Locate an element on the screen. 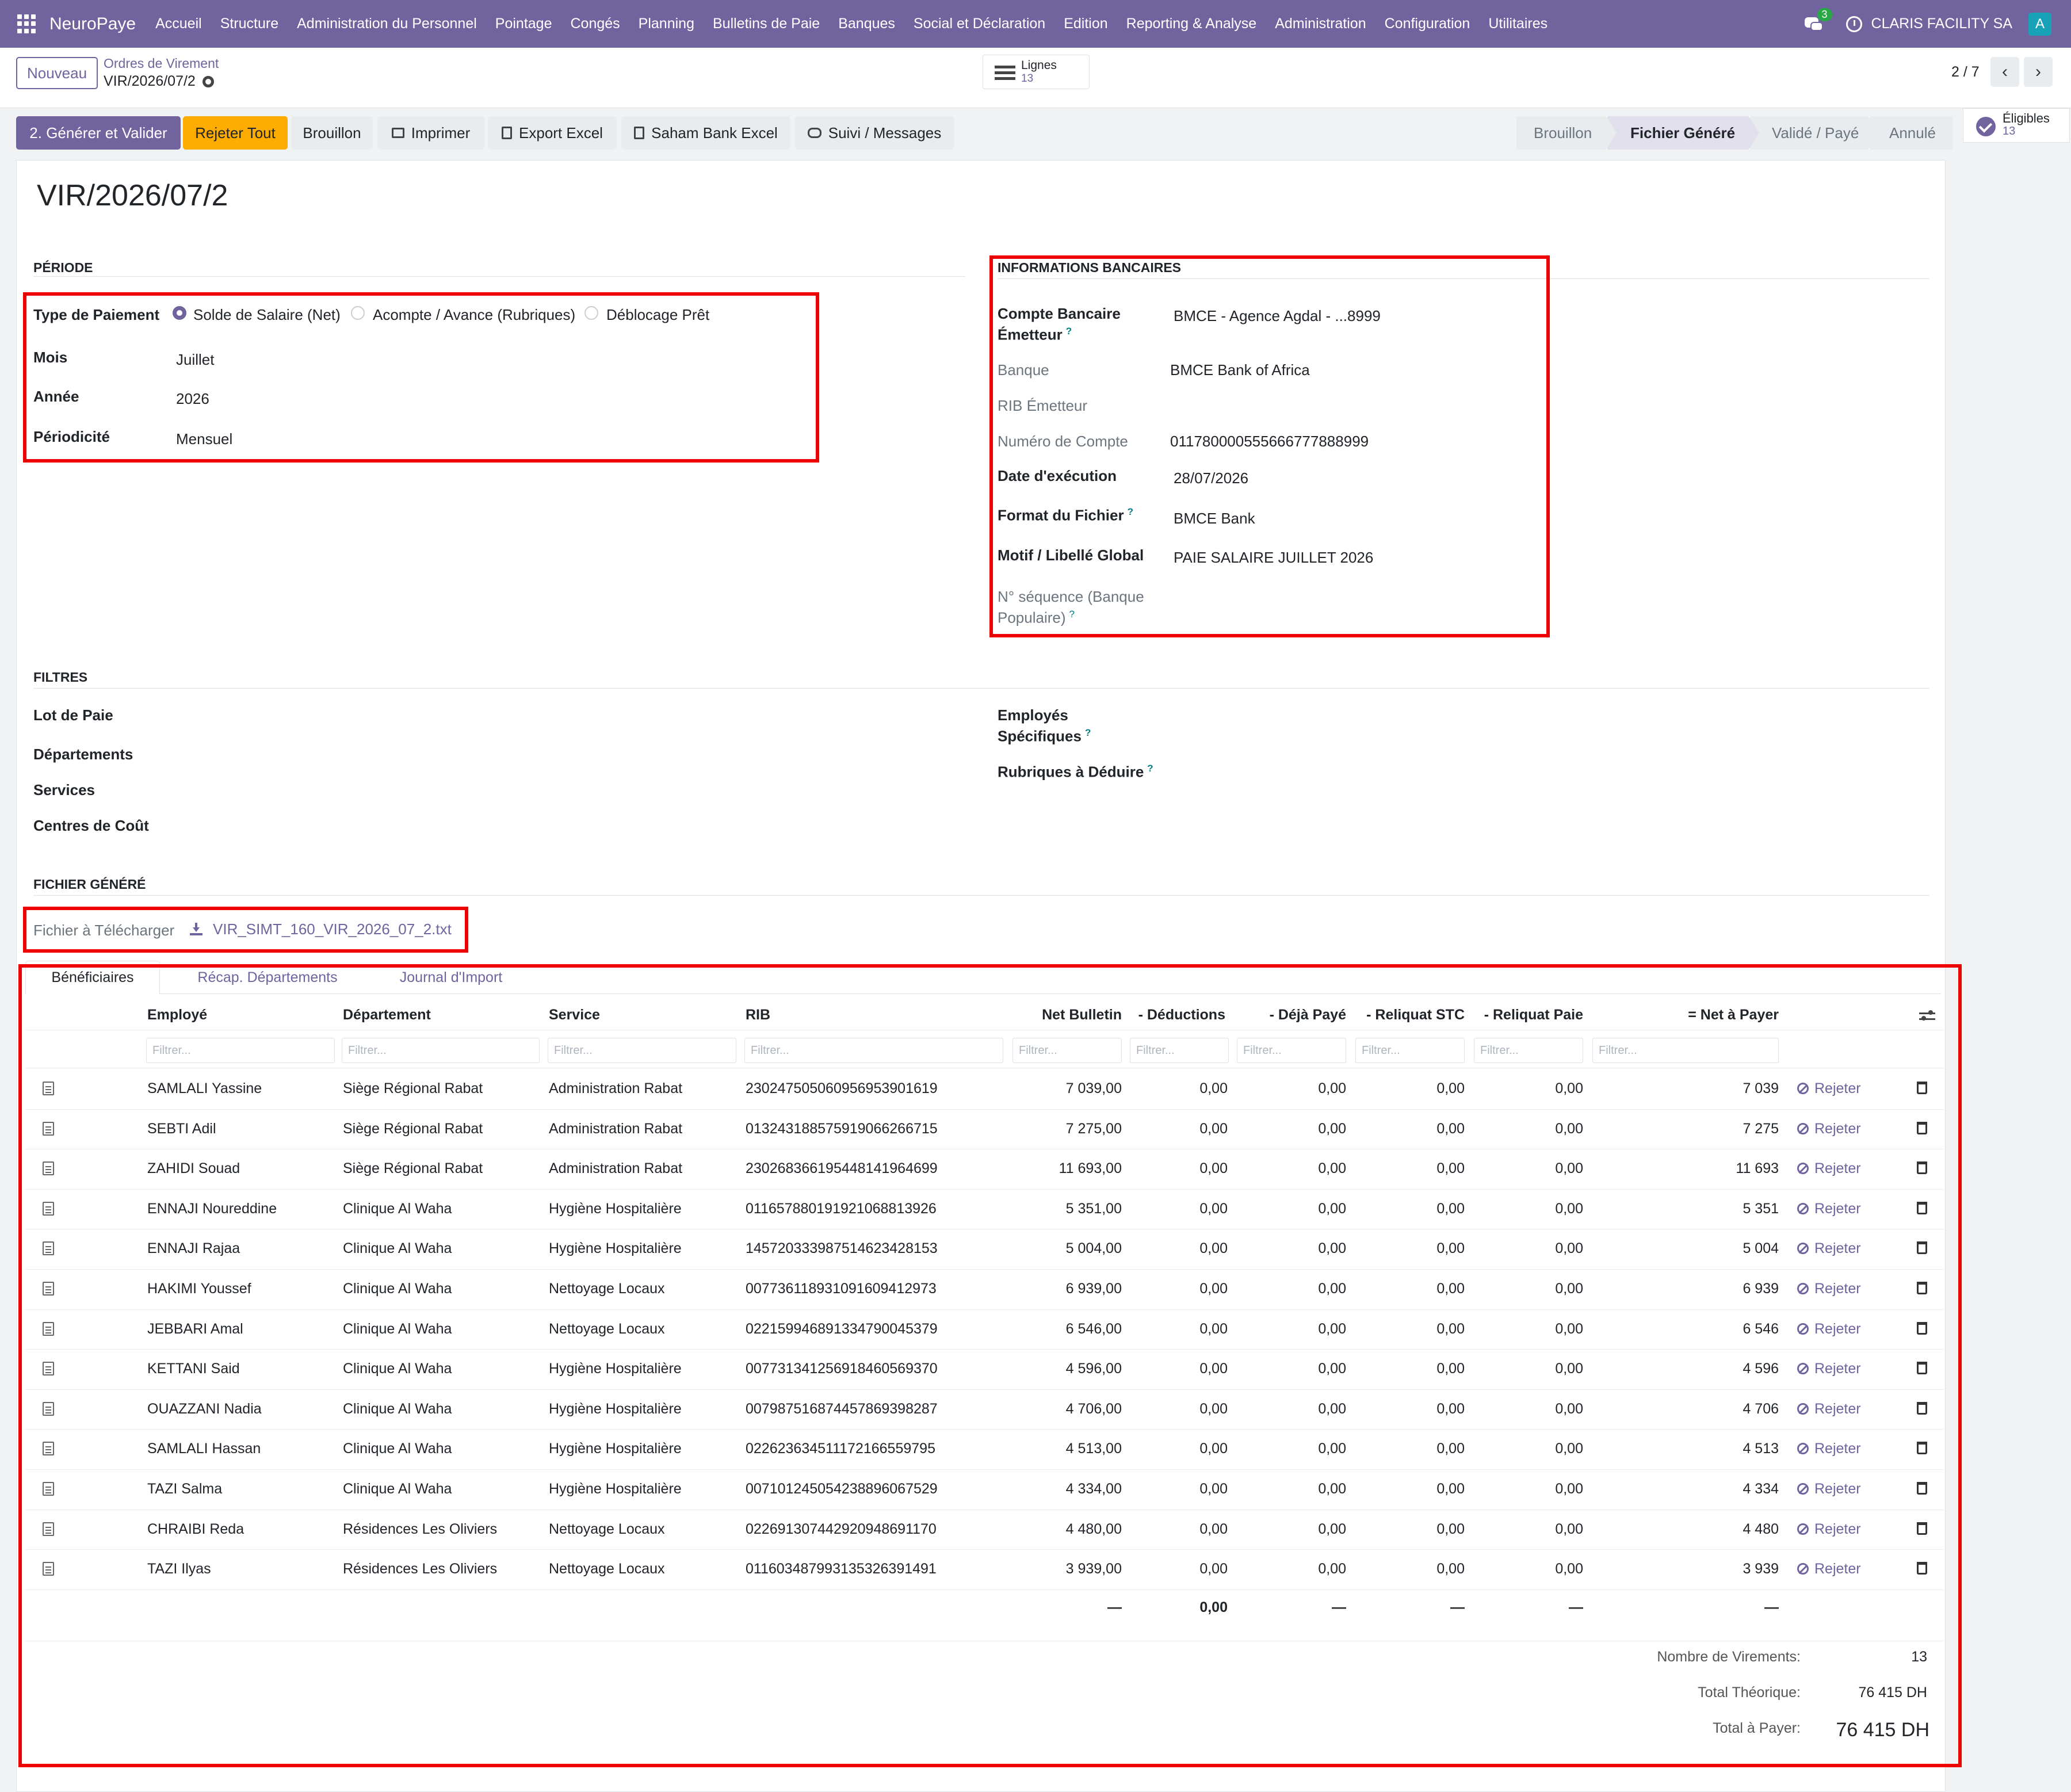 The width and height of the screenshot is (2071, 1792). record-title: VIR/2026/07/2 is located at coordinates (132, 196).